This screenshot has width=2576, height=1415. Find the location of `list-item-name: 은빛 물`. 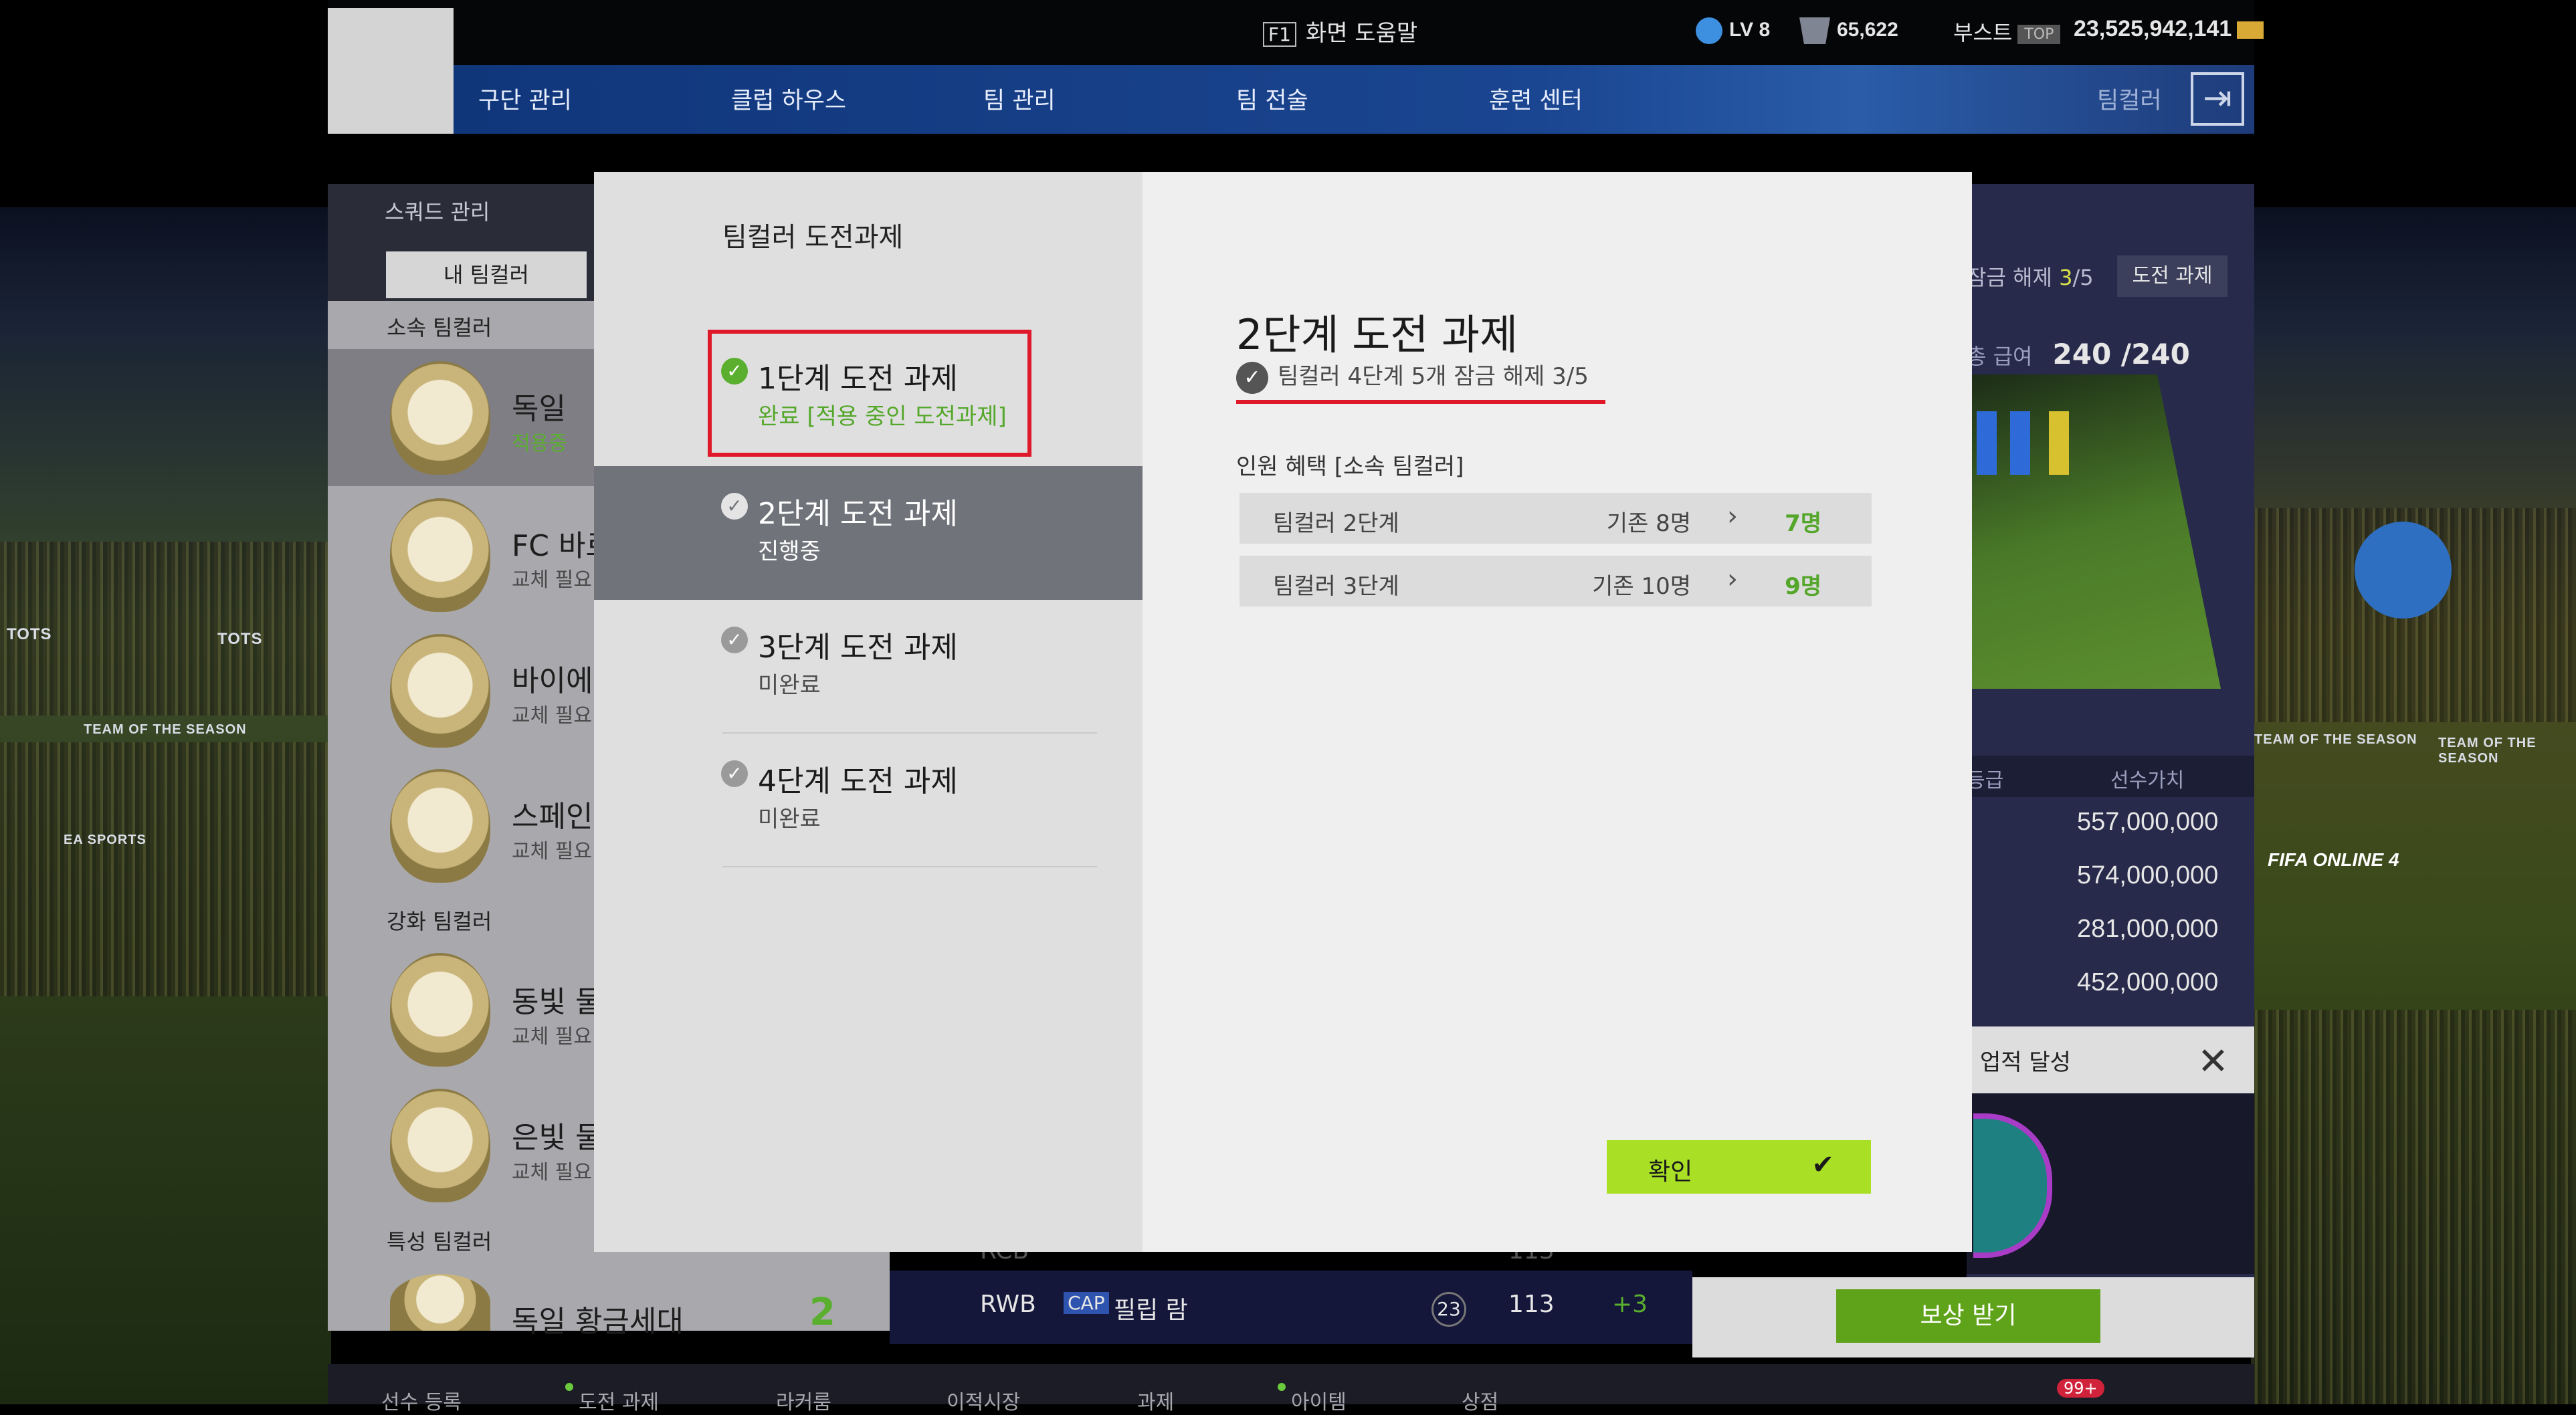

list-item-name: 은빛 물 is located at coordinates (557, 1134).